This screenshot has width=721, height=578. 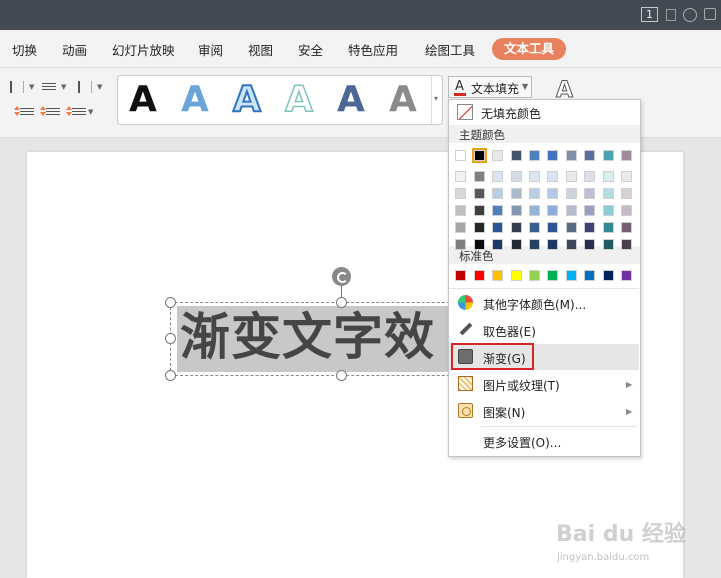 What do you see at coordinates (24, 49) in the screenshot?
I see `menu-transition: 切换` at bounding box center [24, 49].